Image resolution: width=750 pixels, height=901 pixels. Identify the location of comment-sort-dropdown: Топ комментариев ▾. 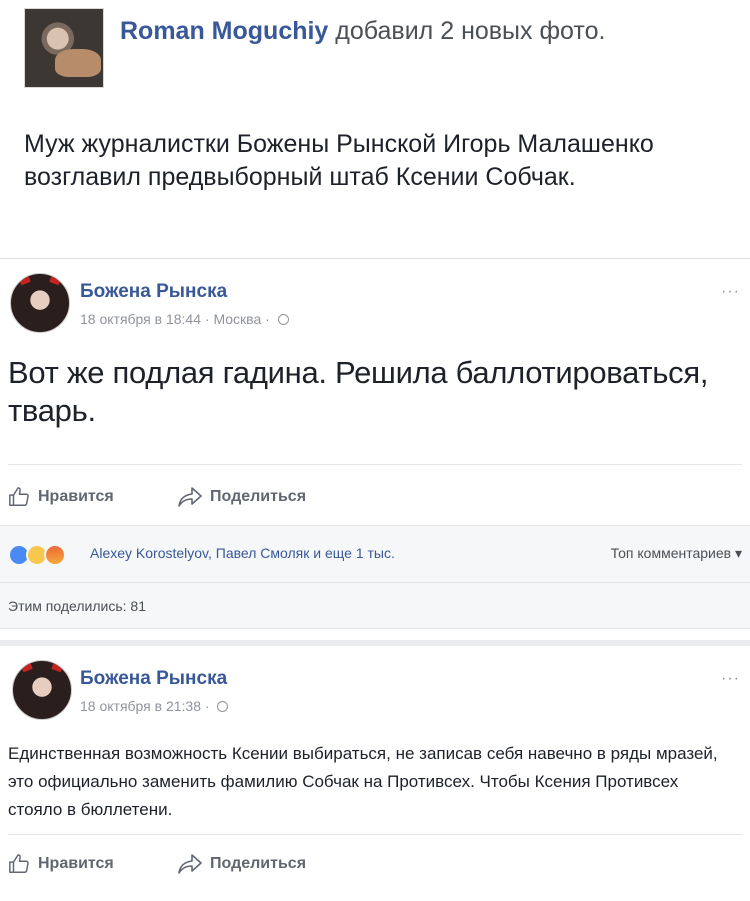
(676, 553).